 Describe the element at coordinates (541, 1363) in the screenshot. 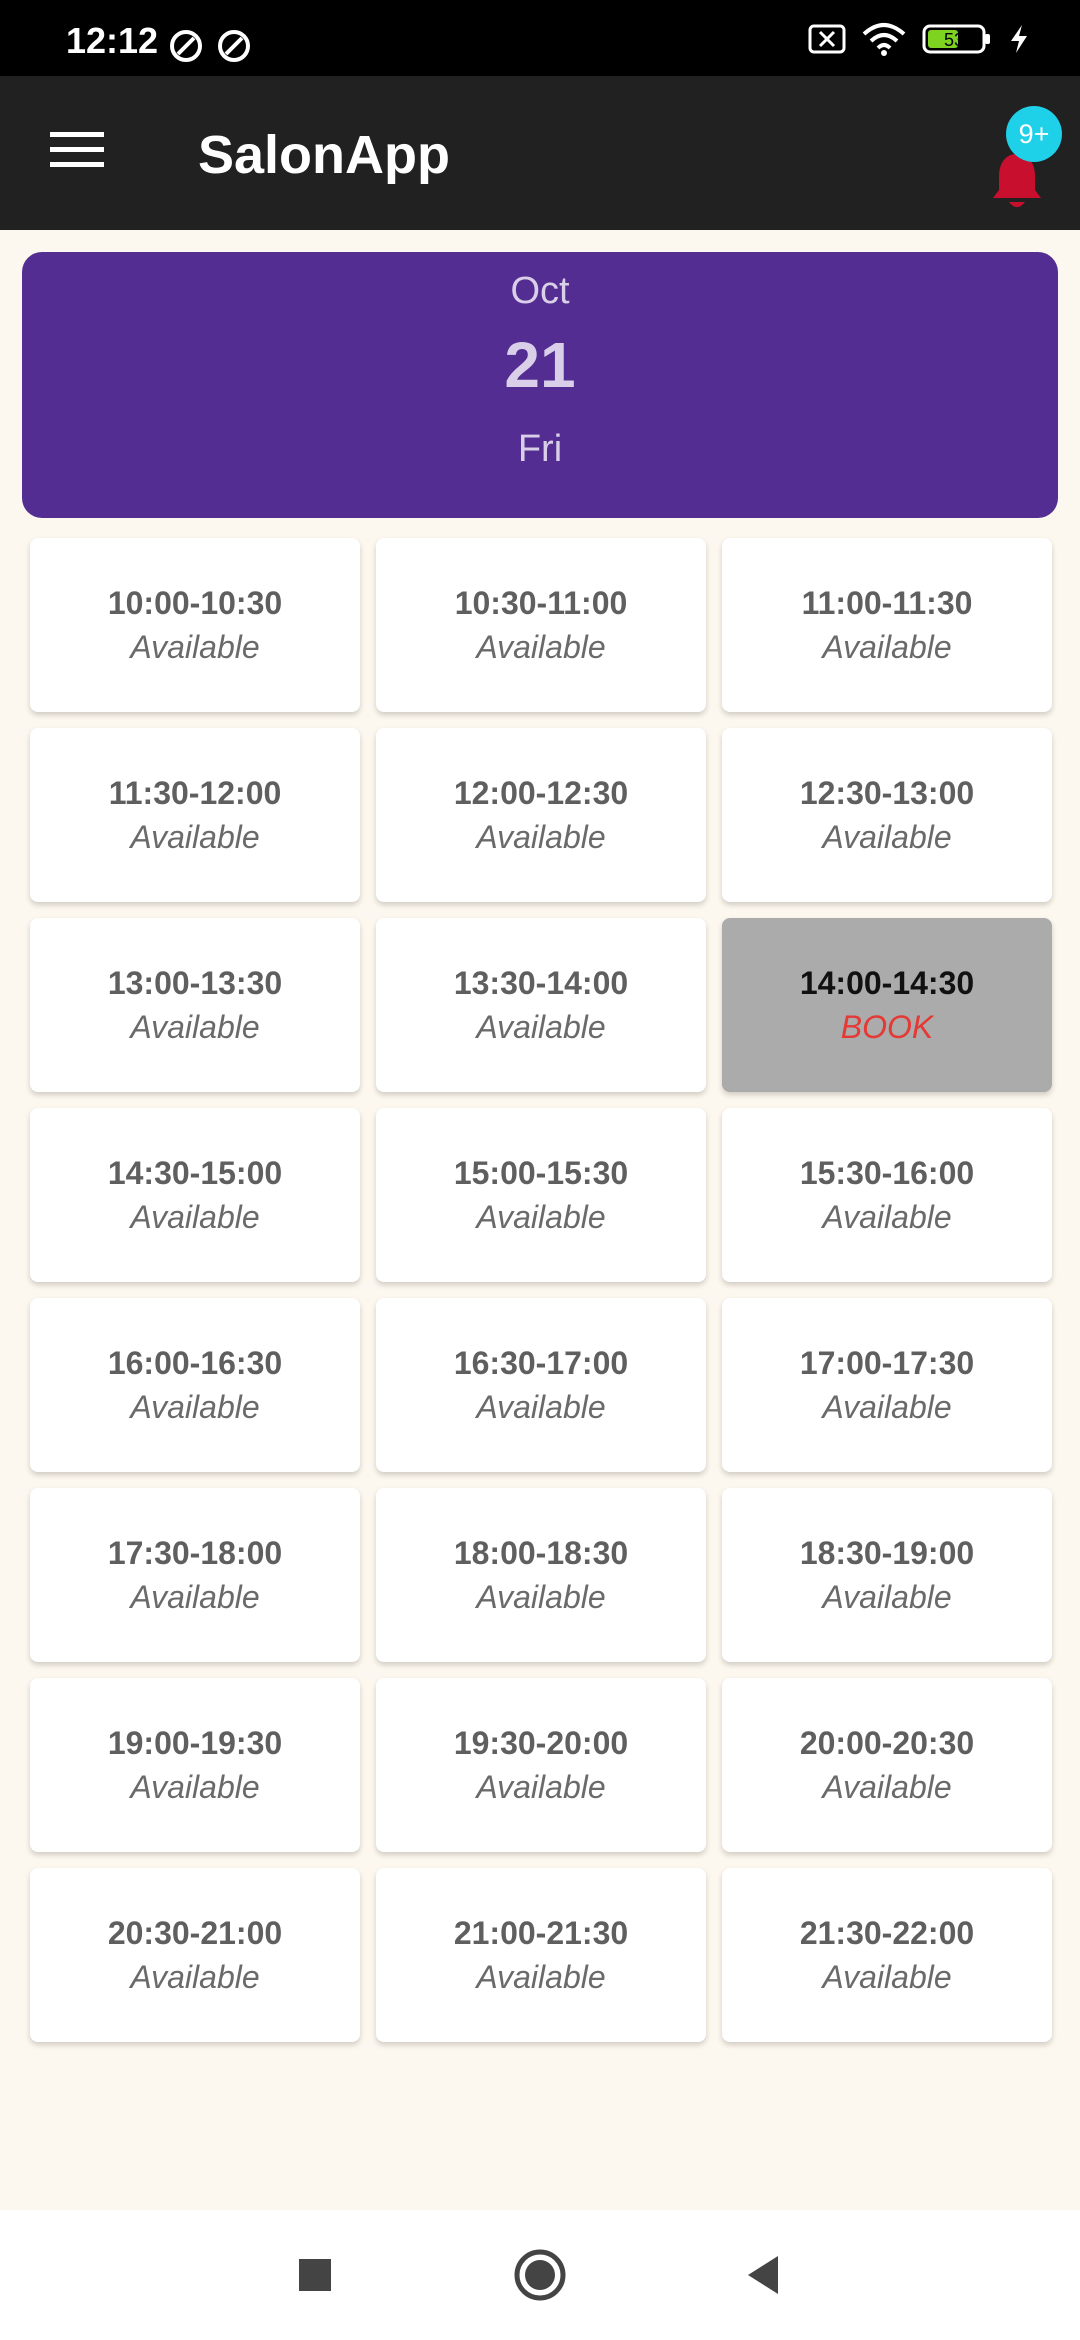

I see `slot-time: 16:30-17:00` at that location.